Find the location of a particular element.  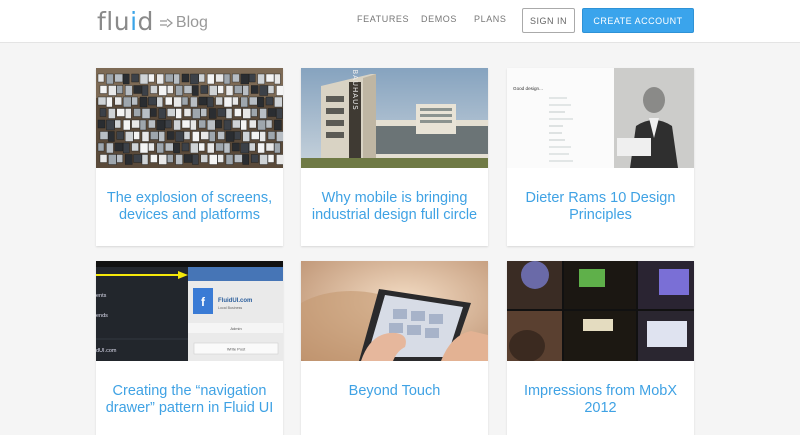

drawer-subtitle-text: Local Business is located at coordinates (230, 308).